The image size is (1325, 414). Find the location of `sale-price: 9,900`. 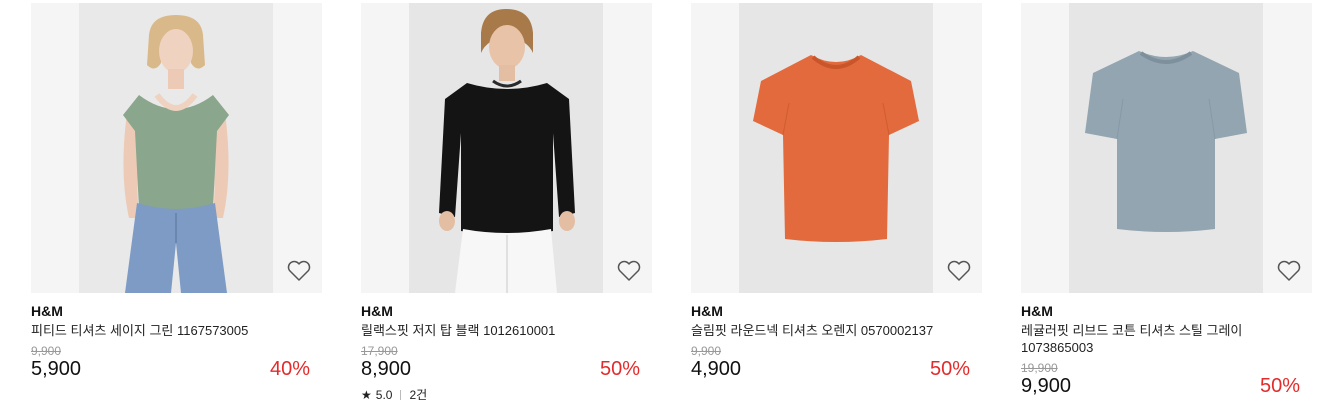

sale-price: 9,900 is located at coordinates (1046, 386).